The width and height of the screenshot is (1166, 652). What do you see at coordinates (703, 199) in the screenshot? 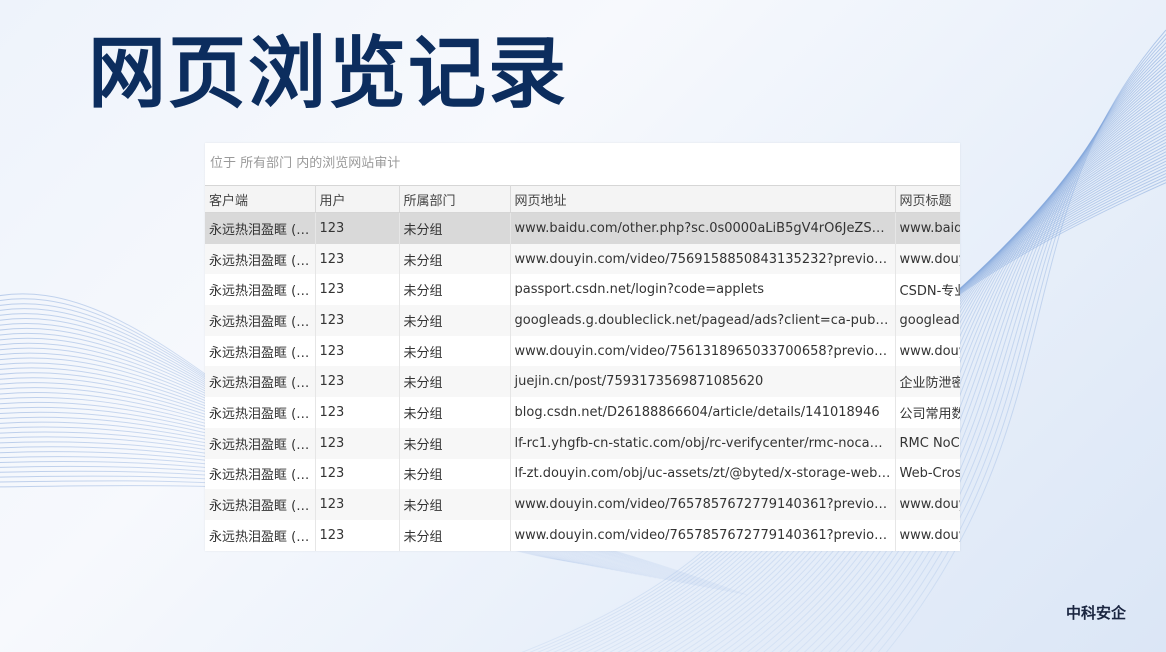
I see `column-header-url: 网页地址` at bounding box center [703, 199].